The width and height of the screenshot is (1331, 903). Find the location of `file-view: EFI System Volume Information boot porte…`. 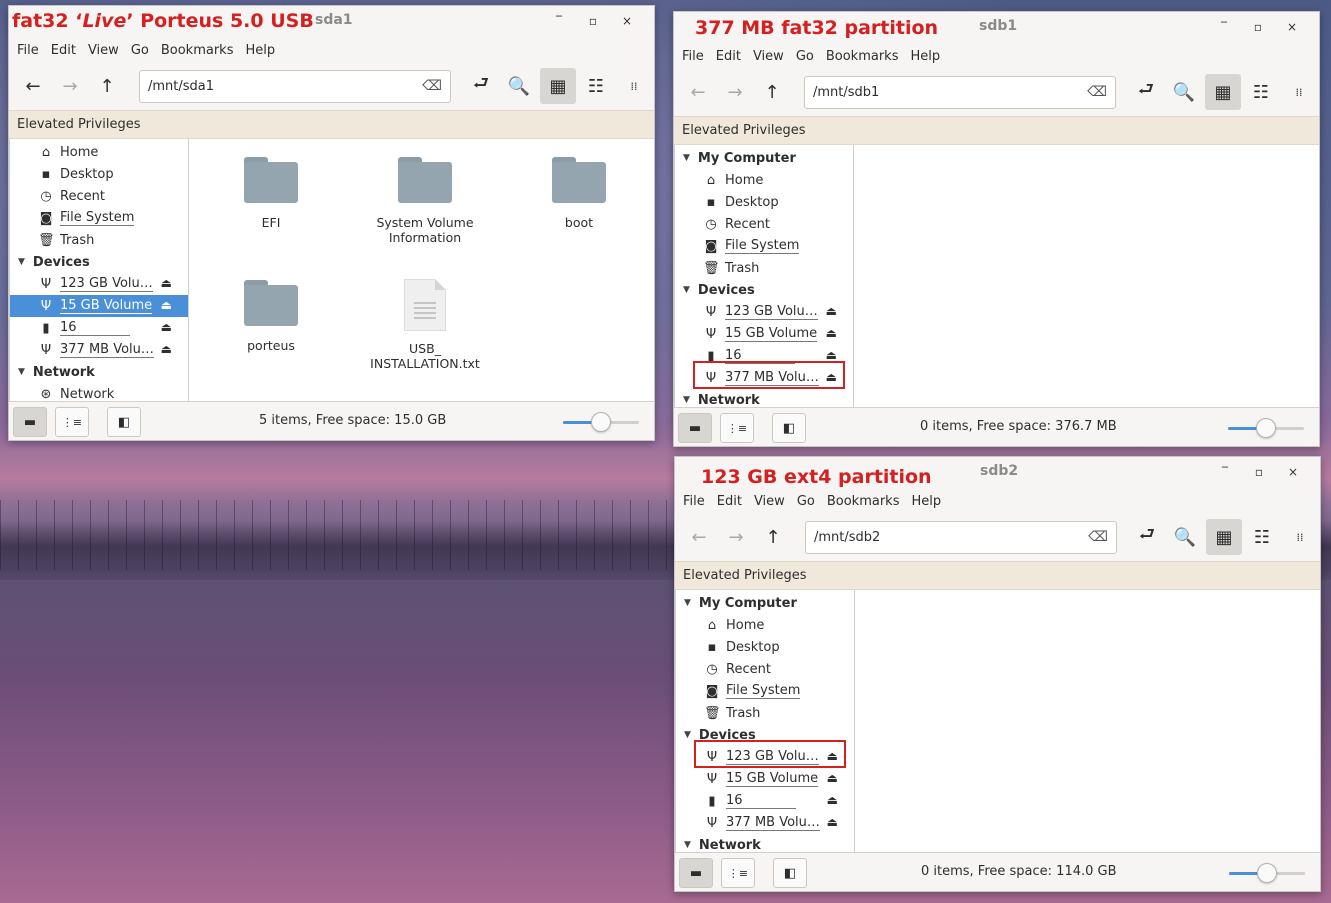

file-view: EFI System Volume Information boot porte… is located at coordinates (421, 270).